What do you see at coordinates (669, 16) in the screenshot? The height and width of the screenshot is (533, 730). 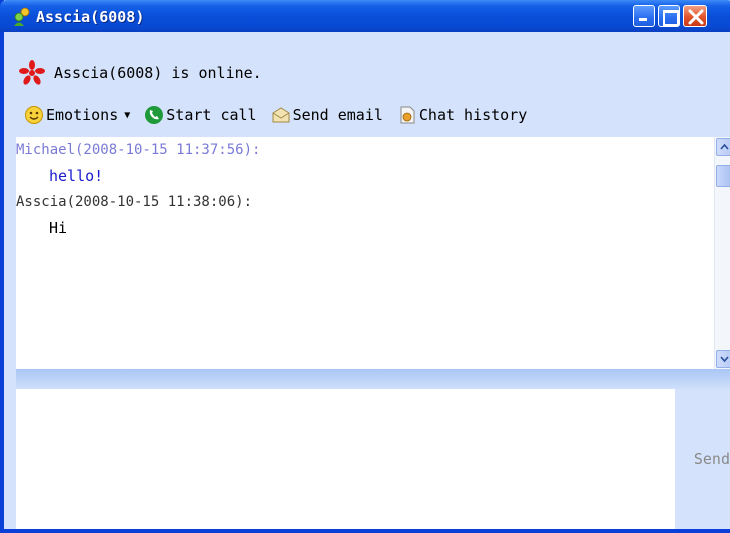 I see `maximize-button` at bounding box center [669, 16].